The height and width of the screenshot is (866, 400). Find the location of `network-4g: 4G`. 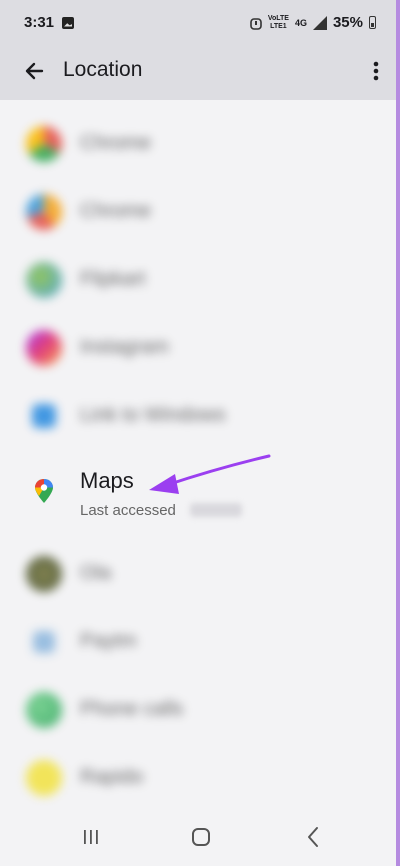

network-4g: 4G is located at coordinates (300, 22).